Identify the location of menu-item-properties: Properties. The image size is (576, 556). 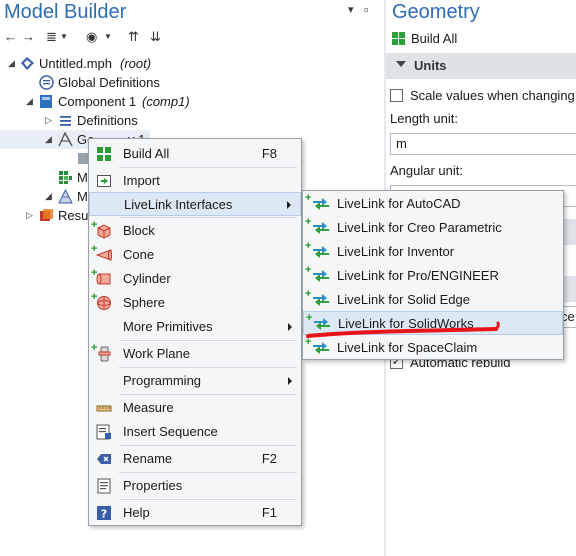
(195, 486).